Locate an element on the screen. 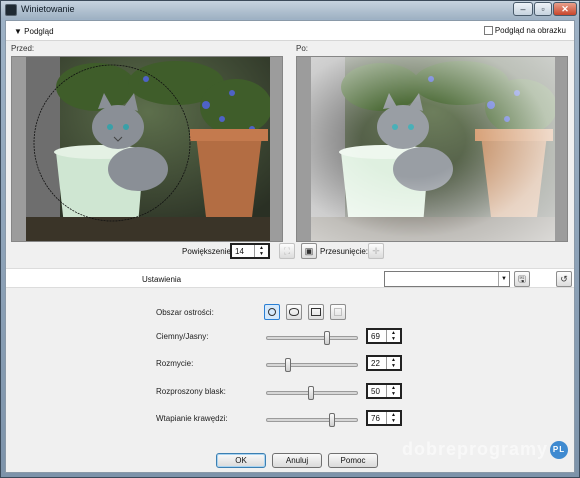  watermark-badge: PL is located at coordinates (559, 450).